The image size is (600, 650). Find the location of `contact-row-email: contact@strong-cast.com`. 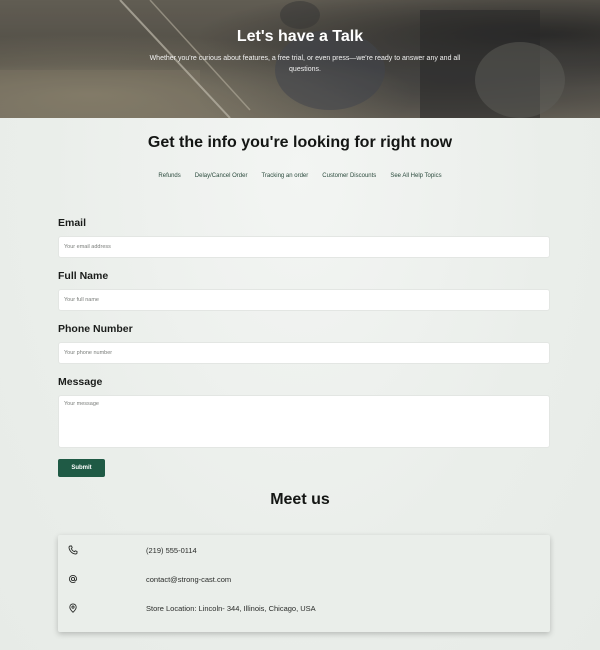

contact-row-email: contact@strong-cast.com is located at coordinates (304, 580).